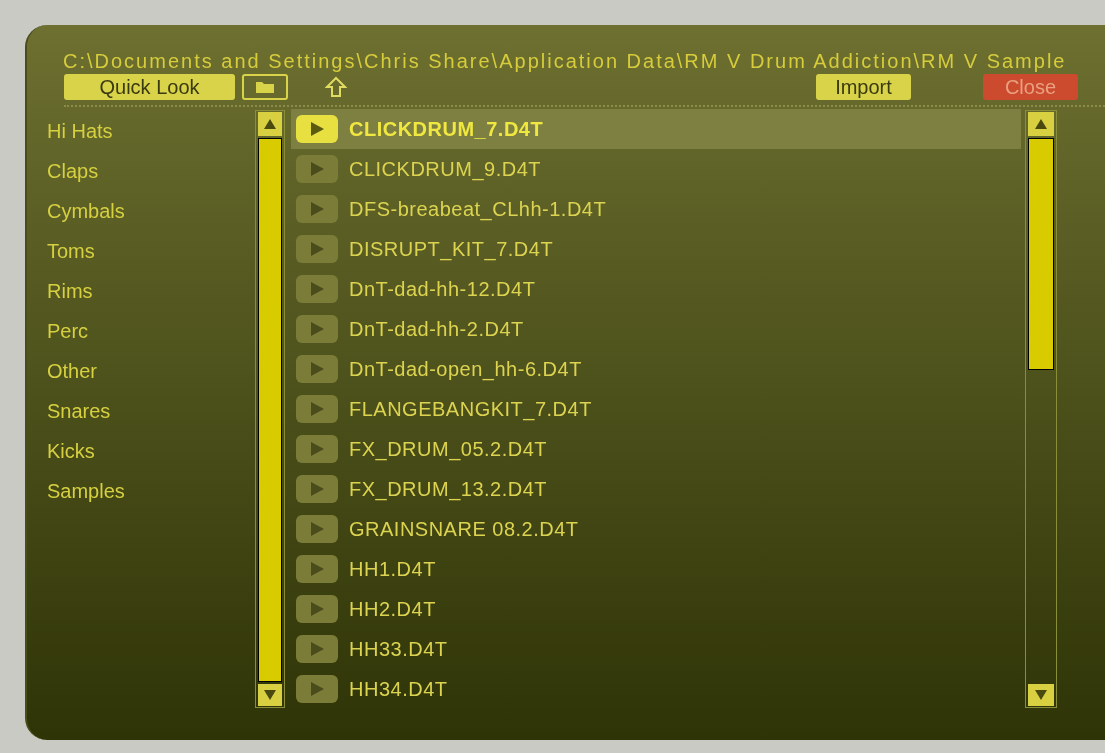 The height and width of the screenshot is (753, 1105). Describe the element at coordinates (442, 289) in the screenshot. I see `file-name: DnT-dad-hh-12.D4T` at that location.